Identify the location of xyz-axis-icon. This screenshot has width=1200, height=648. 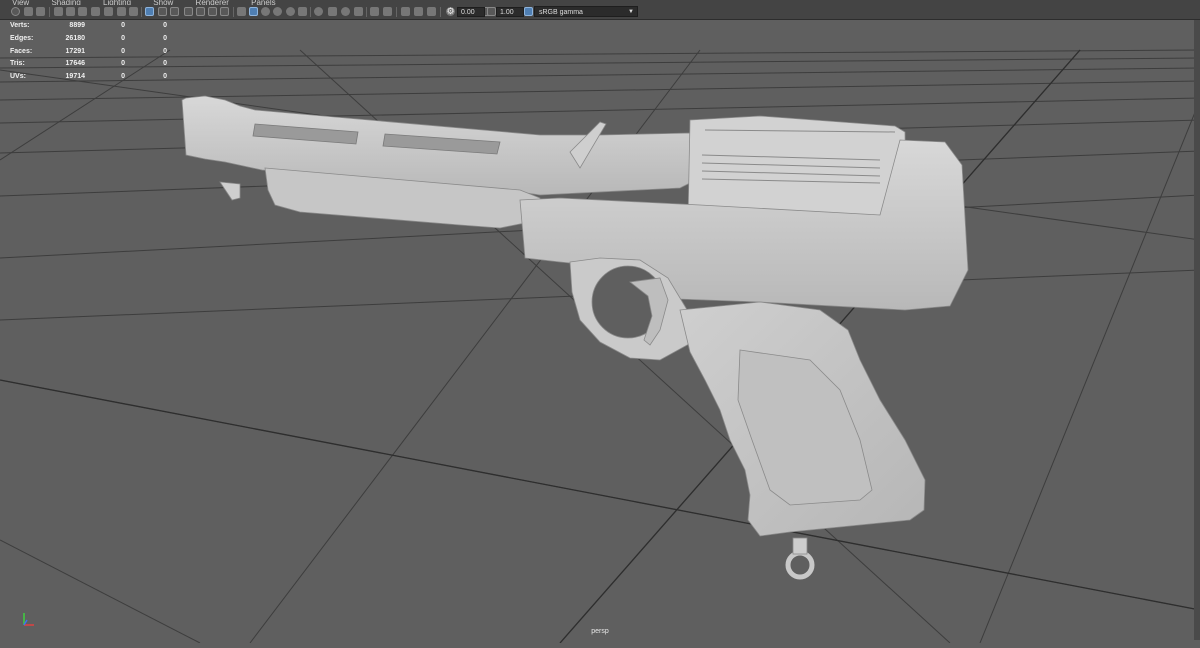
(28, 619).